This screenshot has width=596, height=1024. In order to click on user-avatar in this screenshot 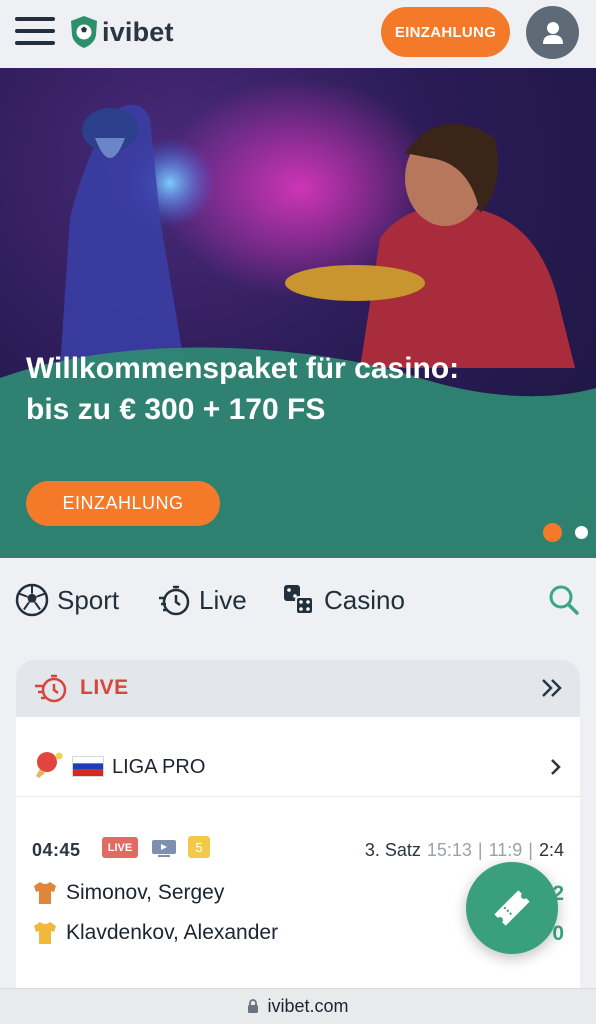, I will do `click(552, 32)`.